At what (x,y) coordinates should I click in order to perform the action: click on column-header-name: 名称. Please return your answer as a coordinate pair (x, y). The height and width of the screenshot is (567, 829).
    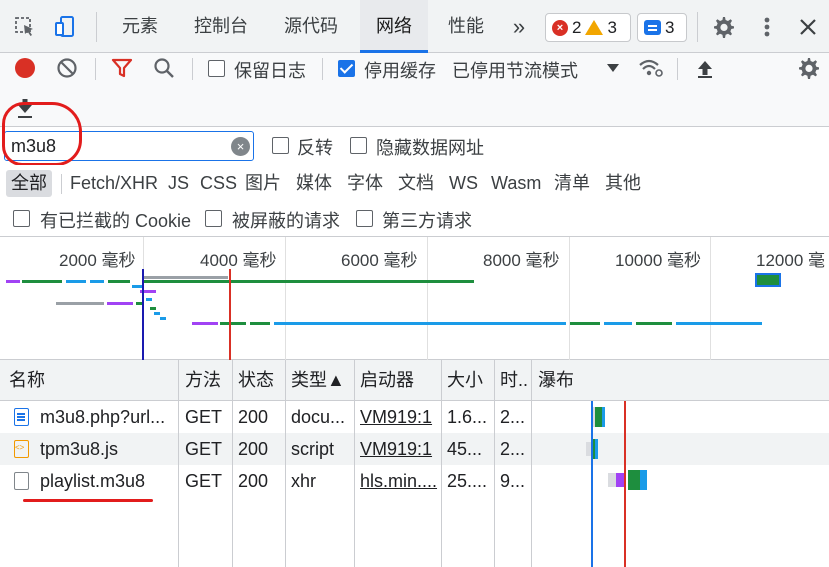
    Looking at the image, I should click on (27, 380).